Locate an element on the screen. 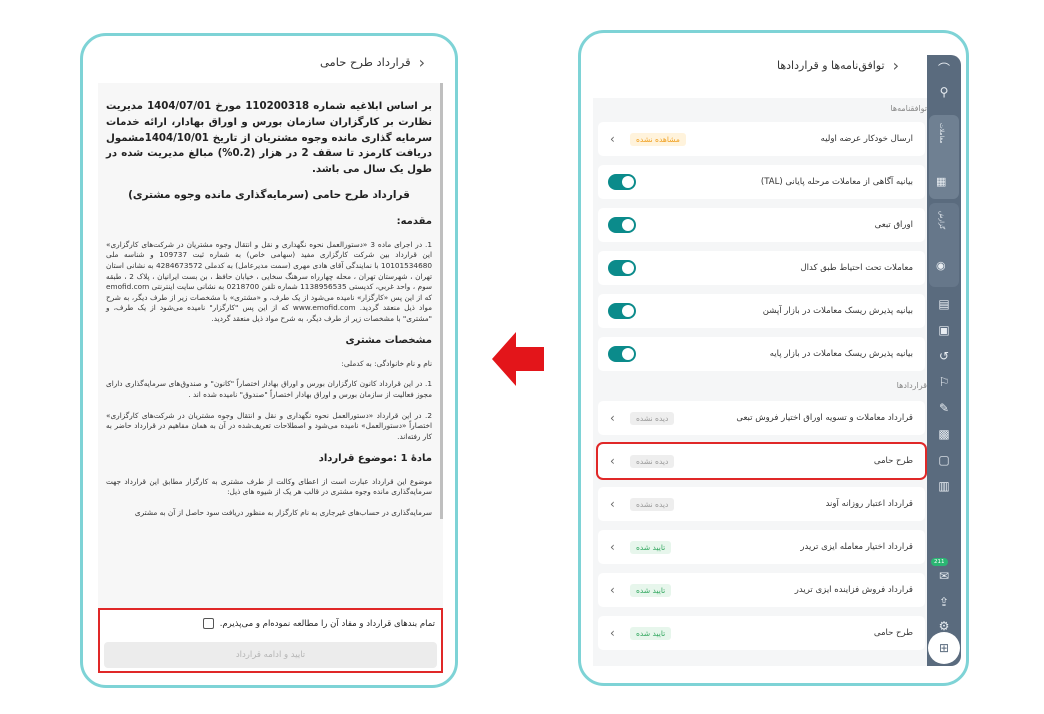  status-badge: مشاهده نشده is located at coordinates (658, 139).